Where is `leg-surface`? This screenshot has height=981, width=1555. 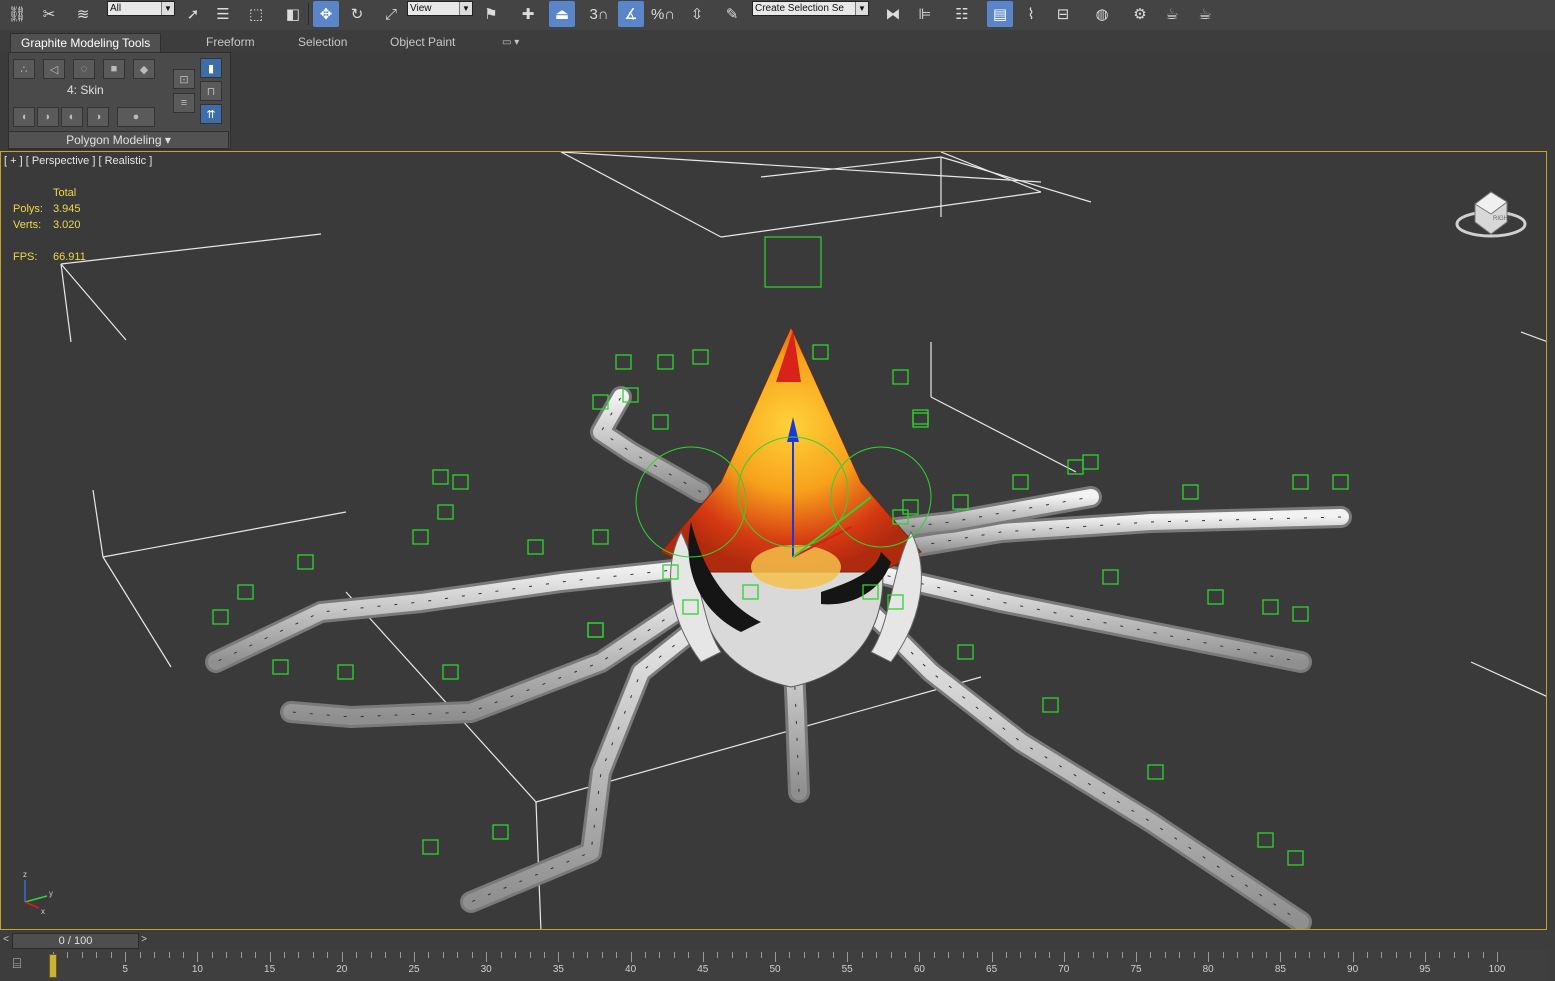 leg-surface is located at coordinates (651, 444).